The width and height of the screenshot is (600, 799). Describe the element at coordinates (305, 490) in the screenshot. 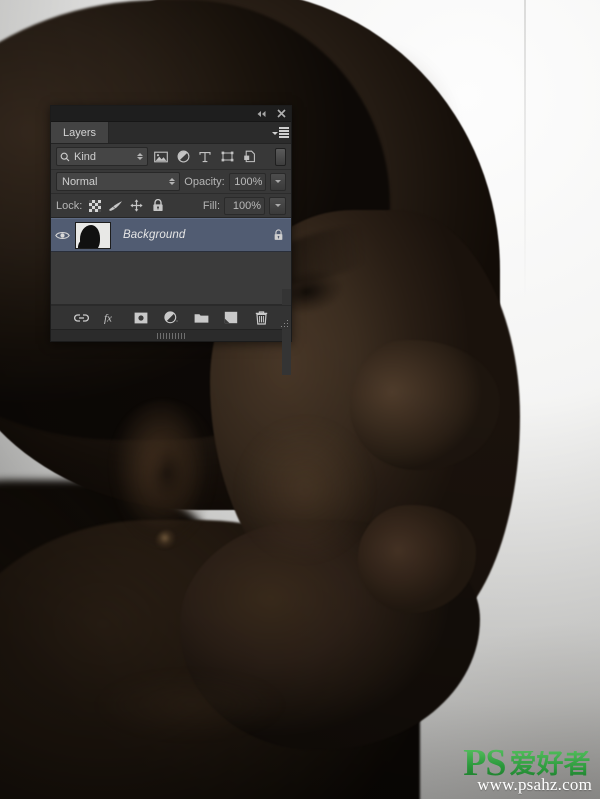

I see `cheek-highlight` at that location.